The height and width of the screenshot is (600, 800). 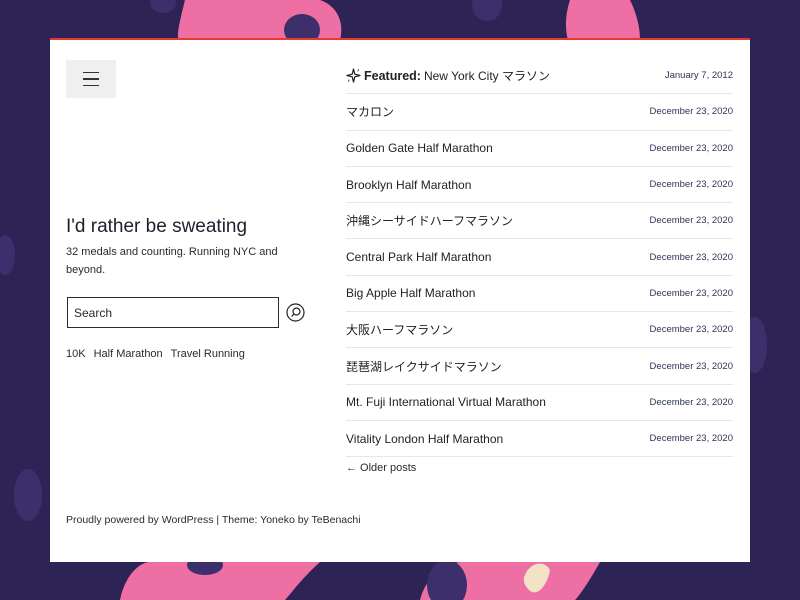 What do you see at coordinates (424, 366) in the screenshot?
I see `post-link: 琵琶湖レイクサイドマラソン` at bounding box center [424, 366].